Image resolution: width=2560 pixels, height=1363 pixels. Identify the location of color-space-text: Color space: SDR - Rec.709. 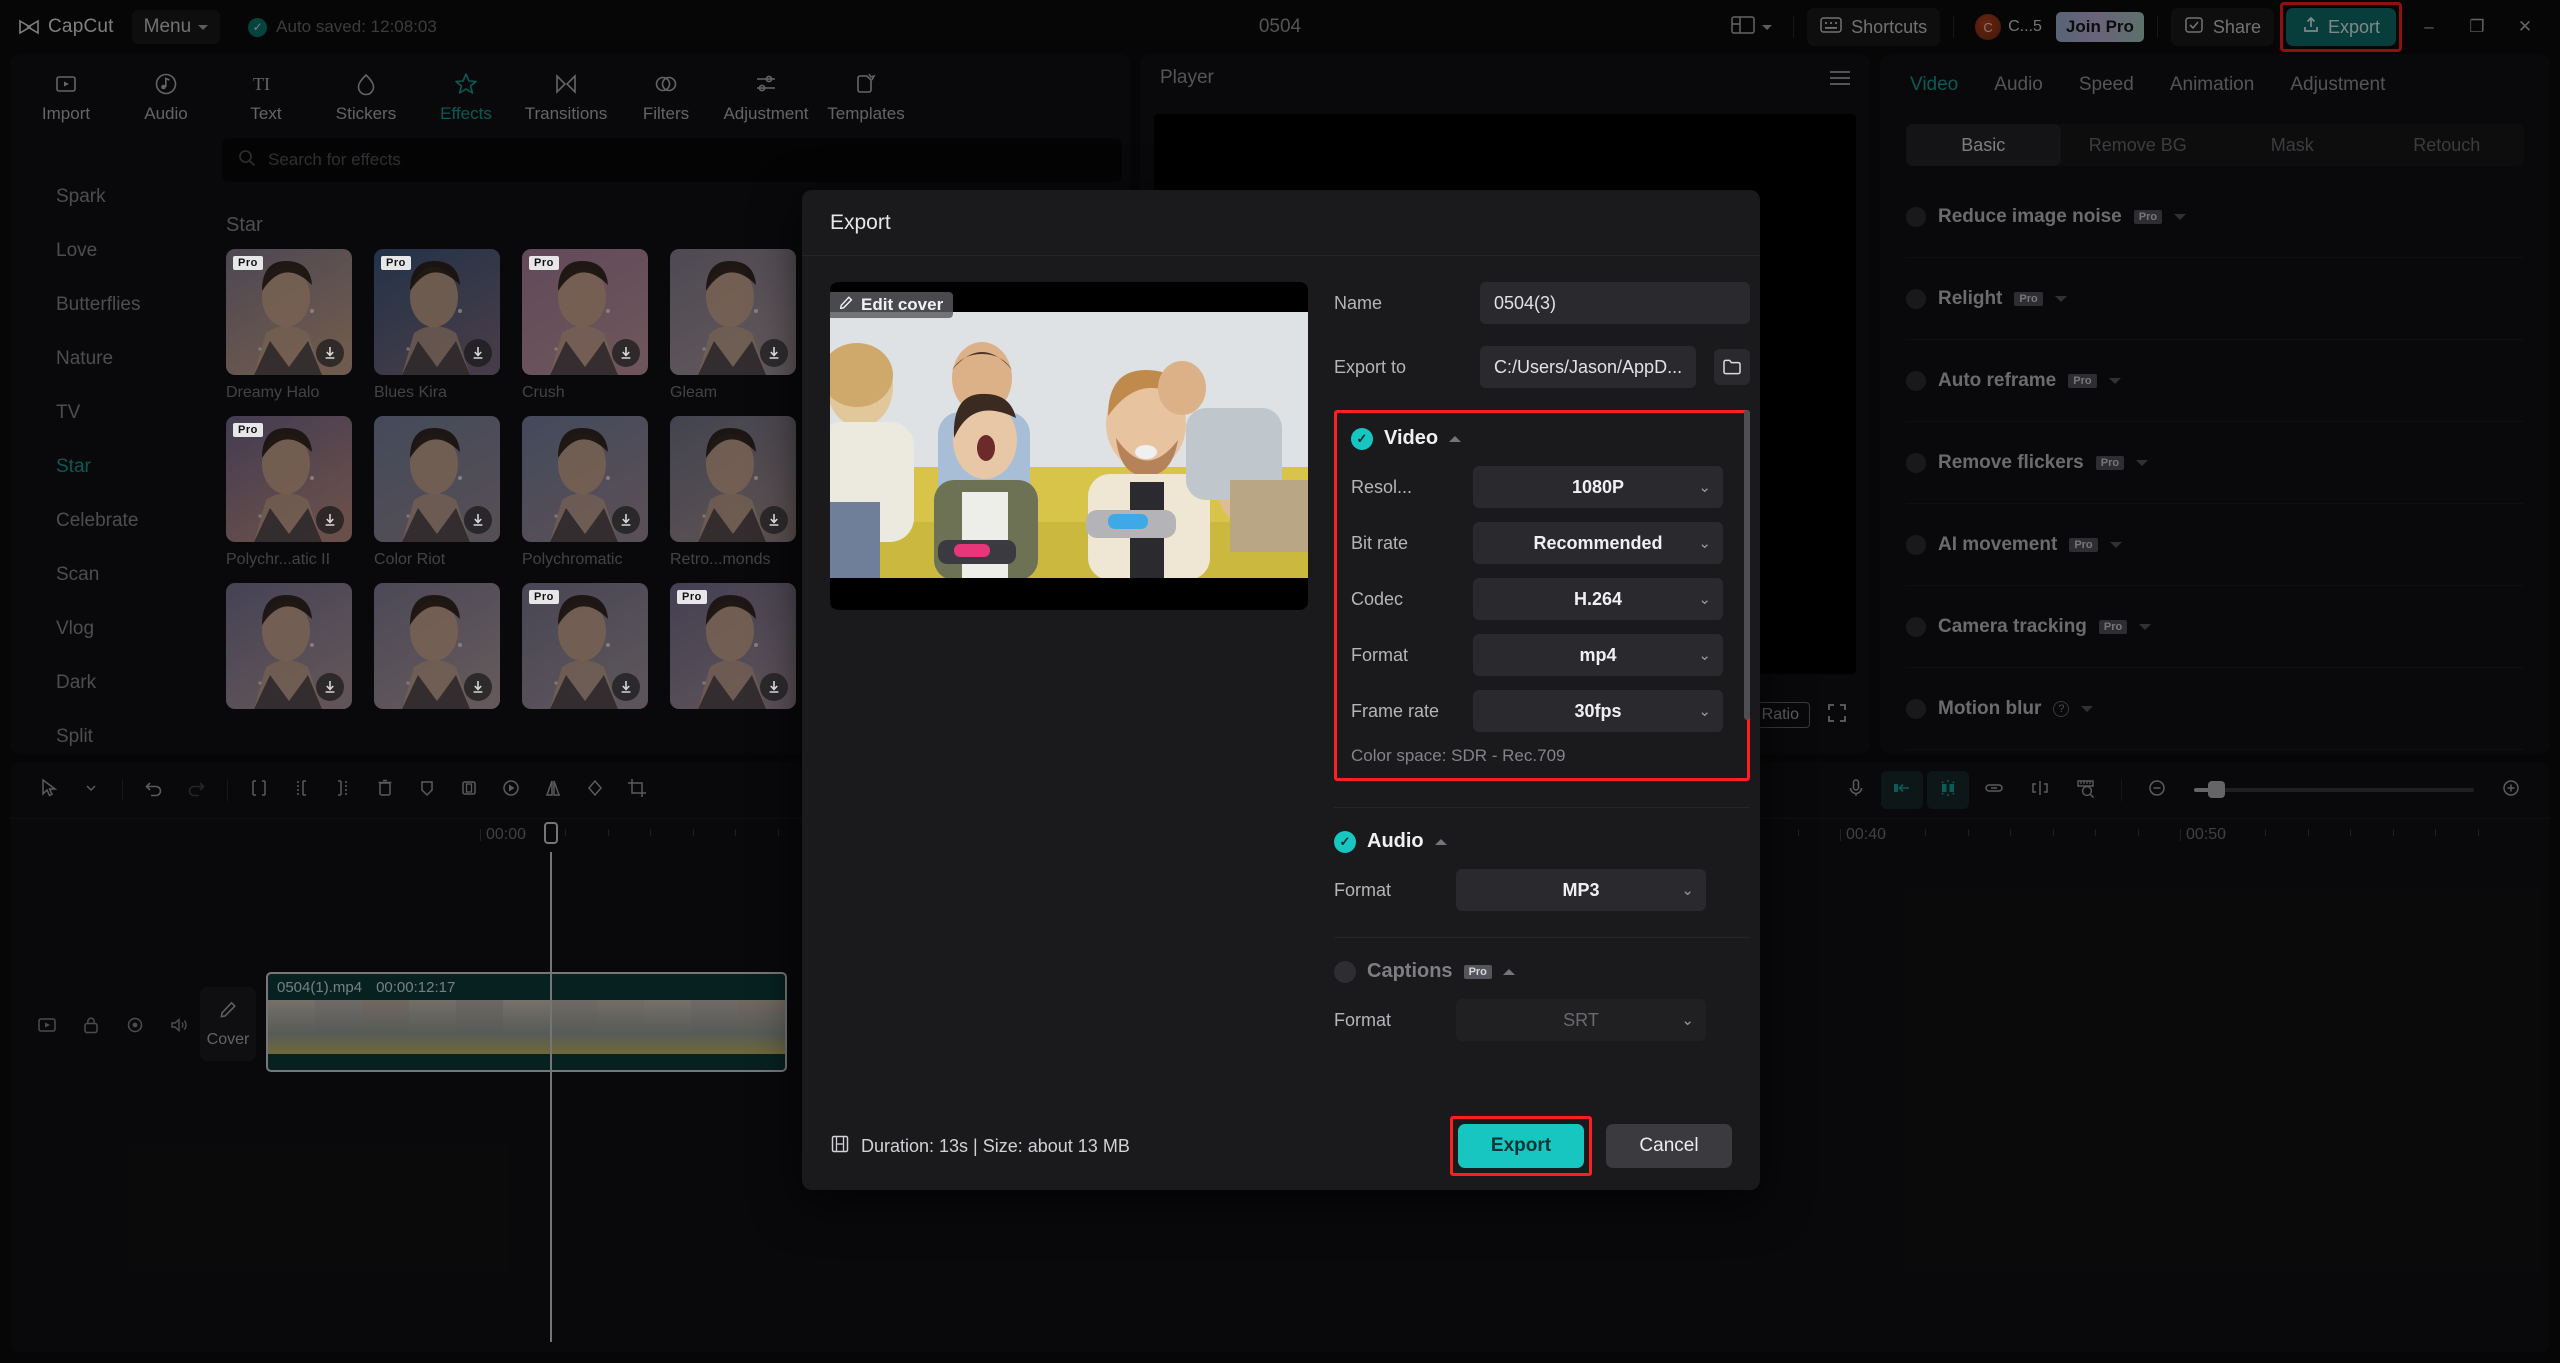
(1458, 755).